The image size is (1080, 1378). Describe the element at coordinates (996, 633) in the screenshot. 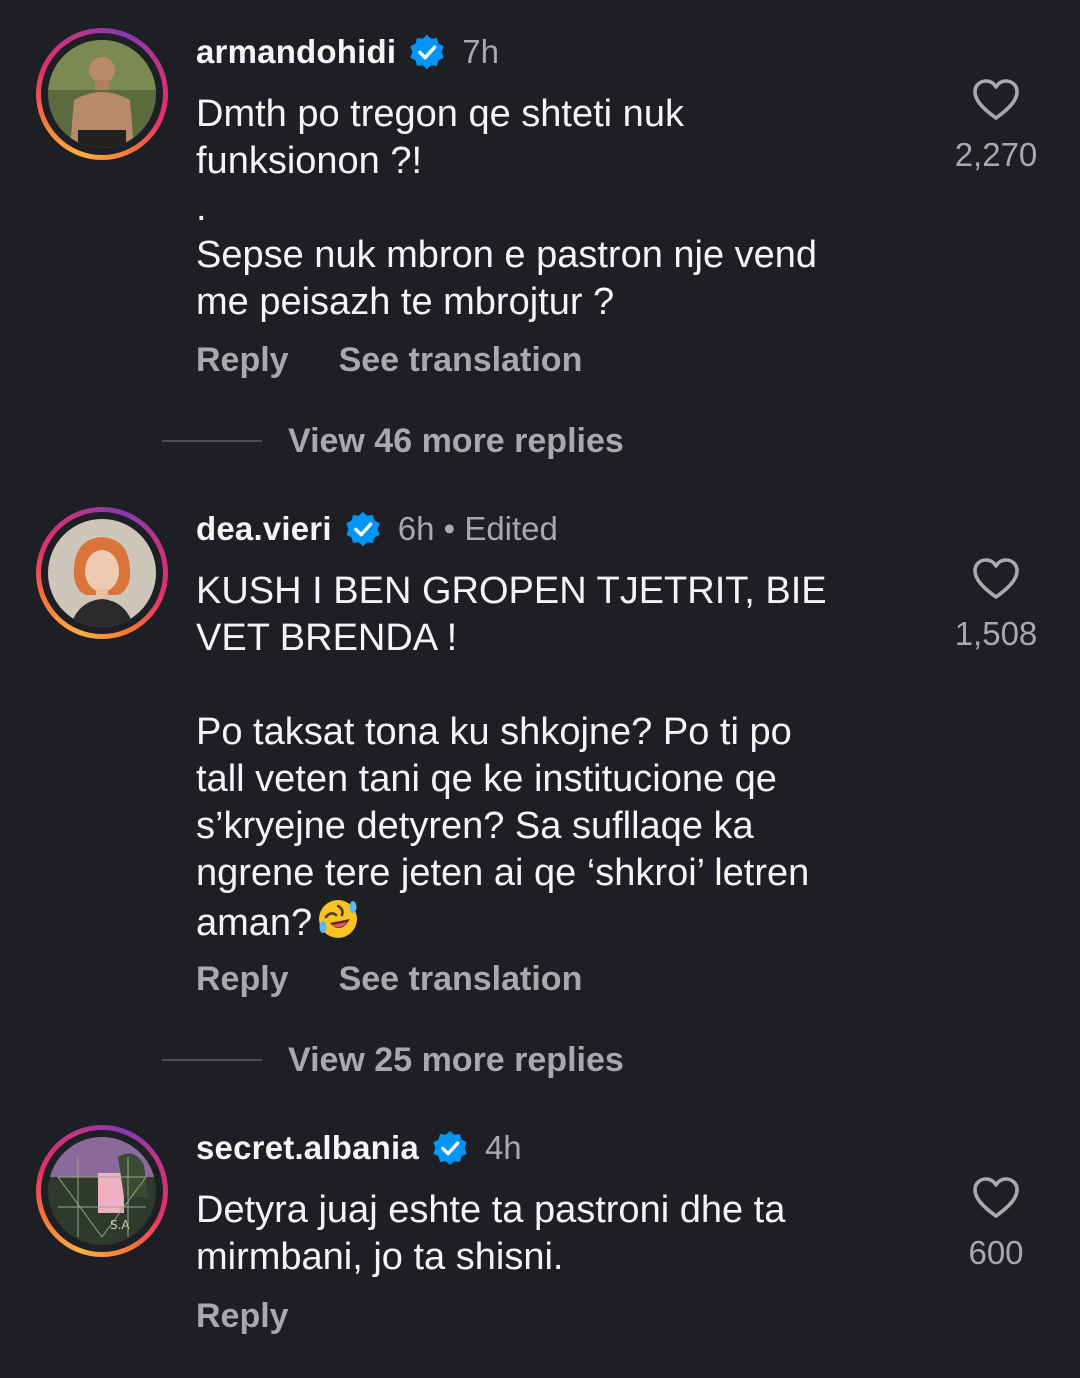

I see `like-count: 1,508` at that location.